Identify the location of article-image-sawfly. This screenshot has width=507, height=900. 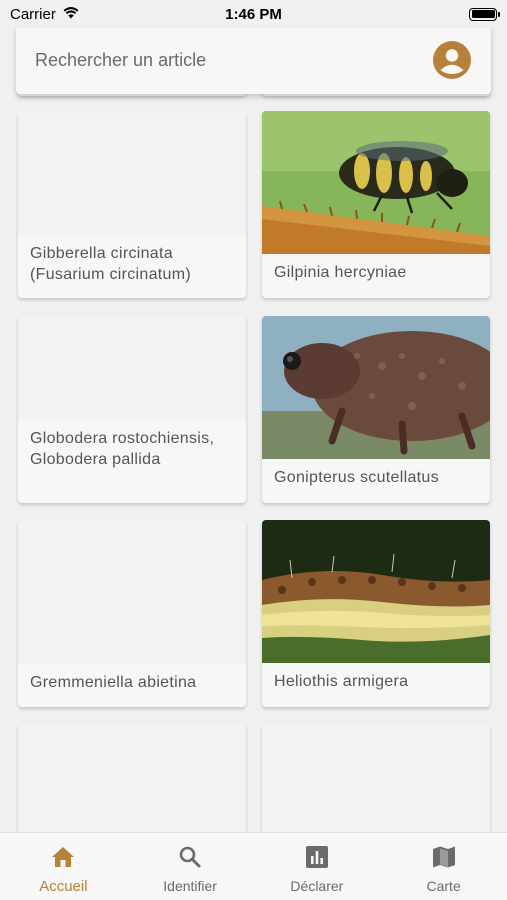
(376, 182).